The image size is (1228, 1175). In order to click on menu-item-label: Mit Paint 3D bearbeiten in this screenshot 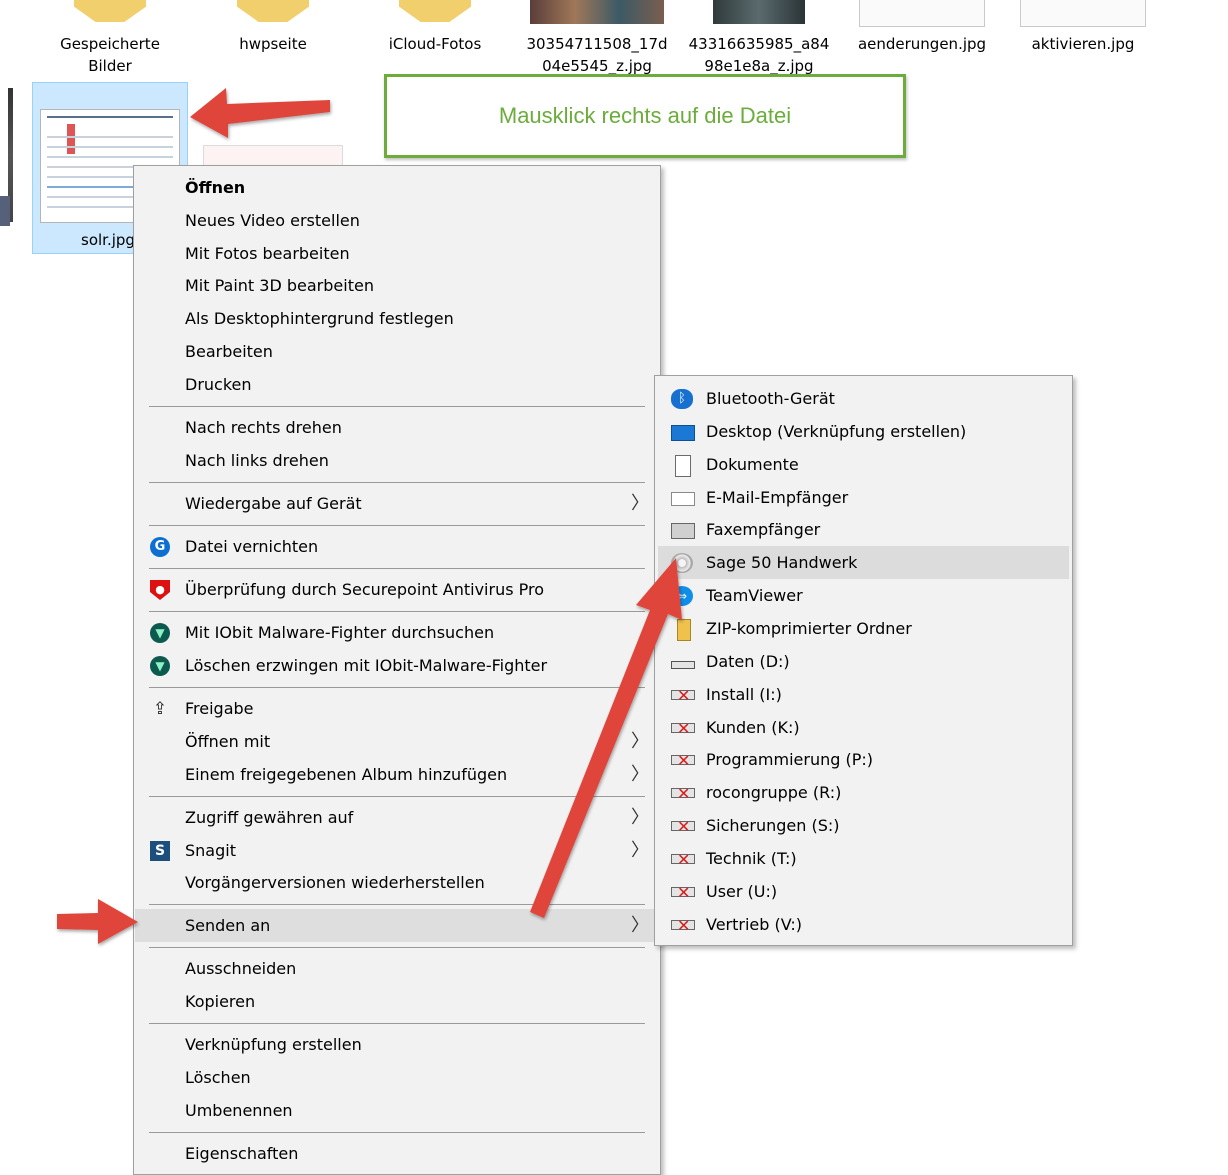, I will do `click(279, 285)`.